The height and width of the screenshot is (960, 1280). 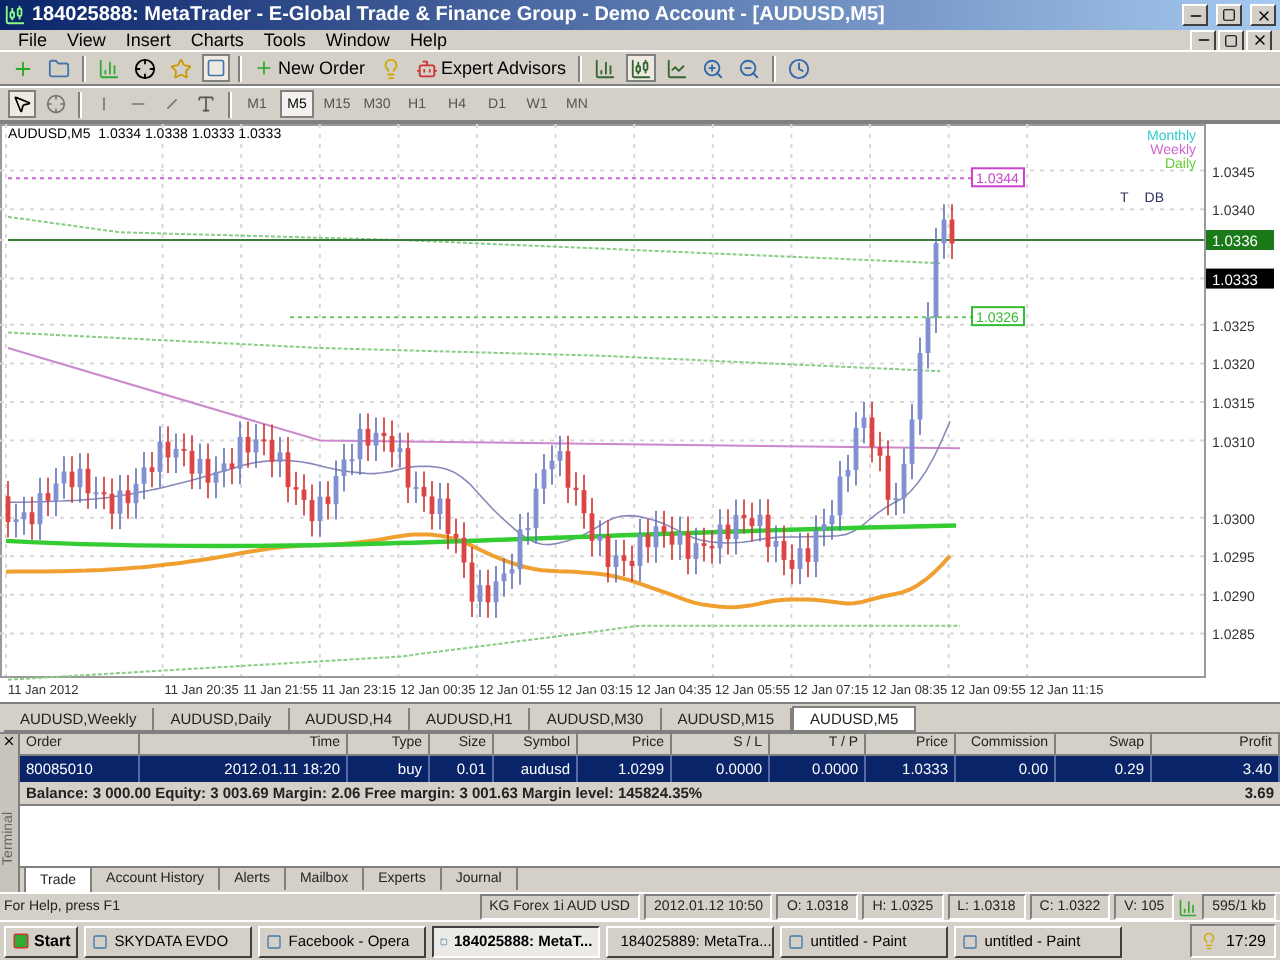 I want to click on maximize-icon, so click(x=1229, y=15).